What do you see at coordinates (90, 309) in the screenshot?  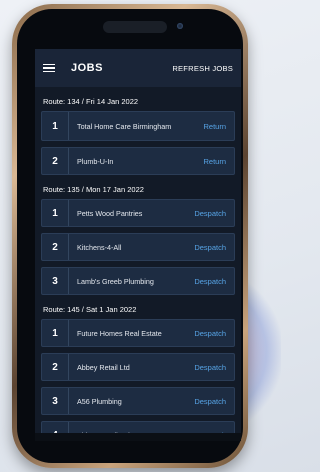 I see `route-heading: Route: 145 / Sat 1 Jan 2022` at bounding box center [90, 309].